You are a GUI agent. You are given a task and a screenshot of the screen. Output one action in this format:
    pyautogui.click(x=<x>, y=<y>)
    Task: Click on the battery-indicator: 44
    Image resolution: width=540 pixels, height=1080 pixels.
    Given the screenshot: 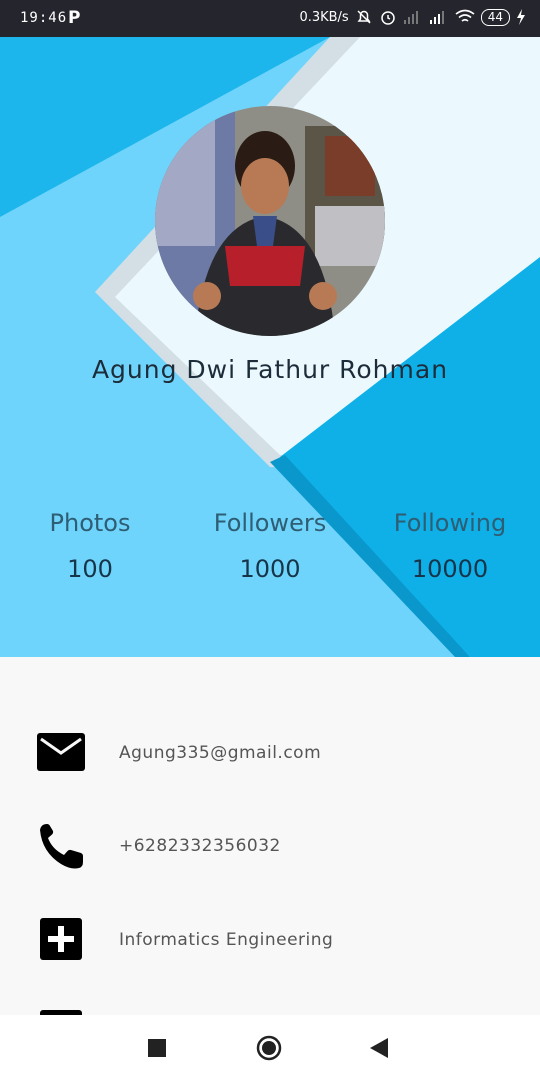 What is the action you would take?
    pyautogui.click(x=495, y=17)
    